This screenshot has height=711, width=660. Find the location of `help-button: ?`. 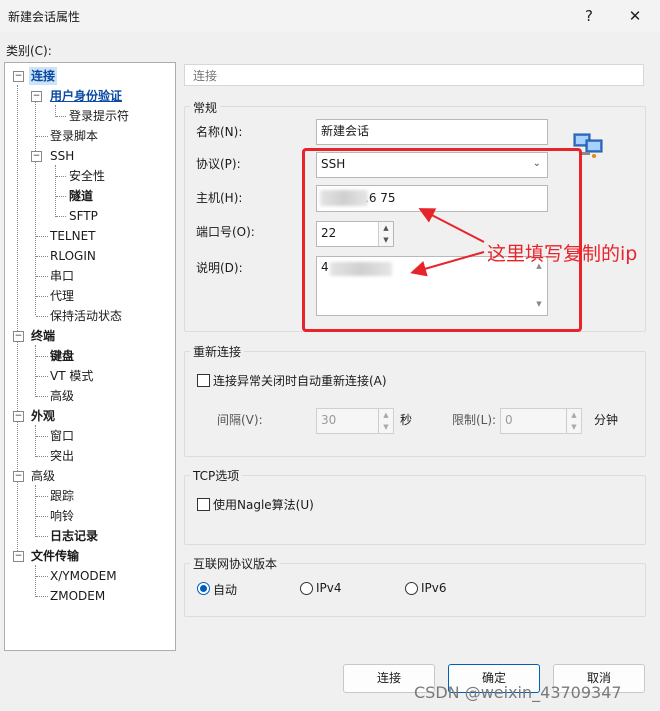

help-button: ? is located at coordinates (589, 16).